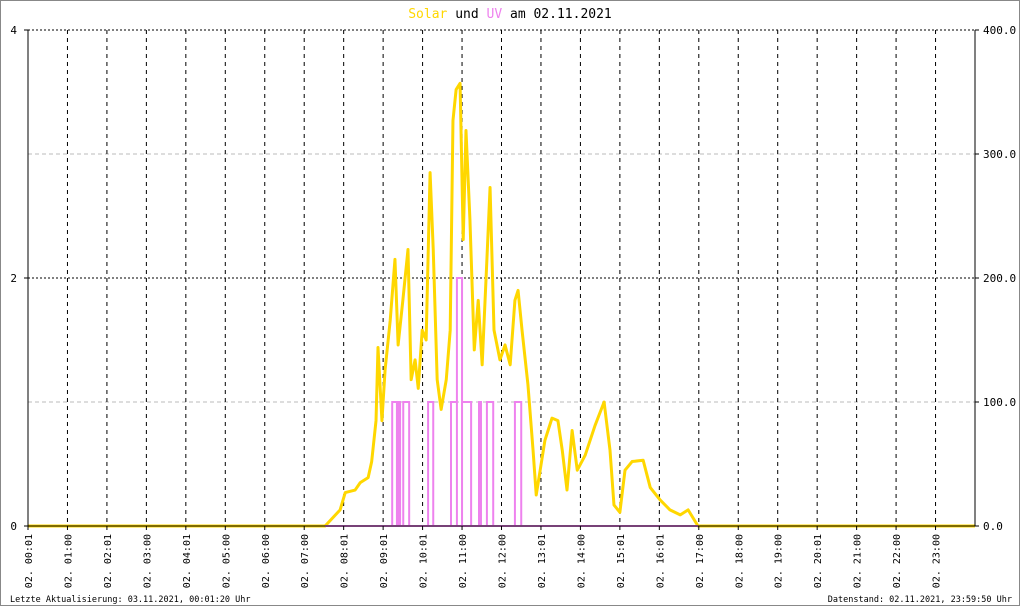 The image size is (1020, 606). I want to click on right-tick-label: 100.0, so click(999, 402).